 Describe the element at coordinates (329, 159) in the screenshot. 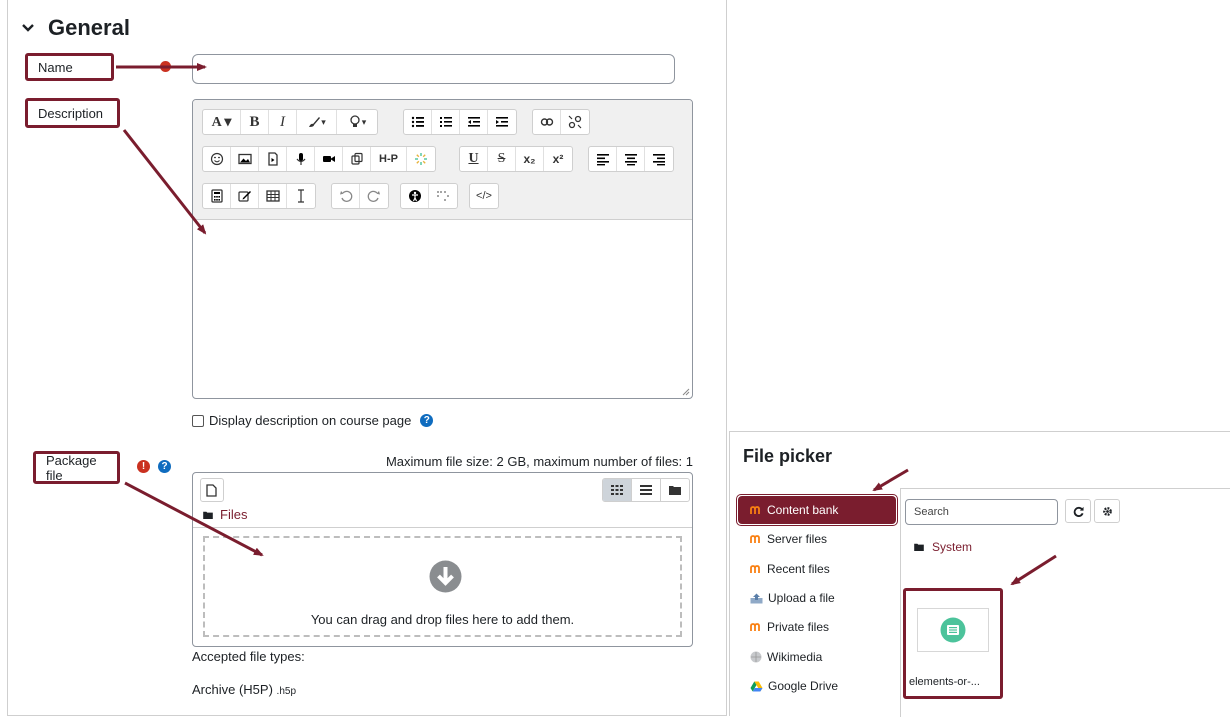

I see `record-video-button` at that location.